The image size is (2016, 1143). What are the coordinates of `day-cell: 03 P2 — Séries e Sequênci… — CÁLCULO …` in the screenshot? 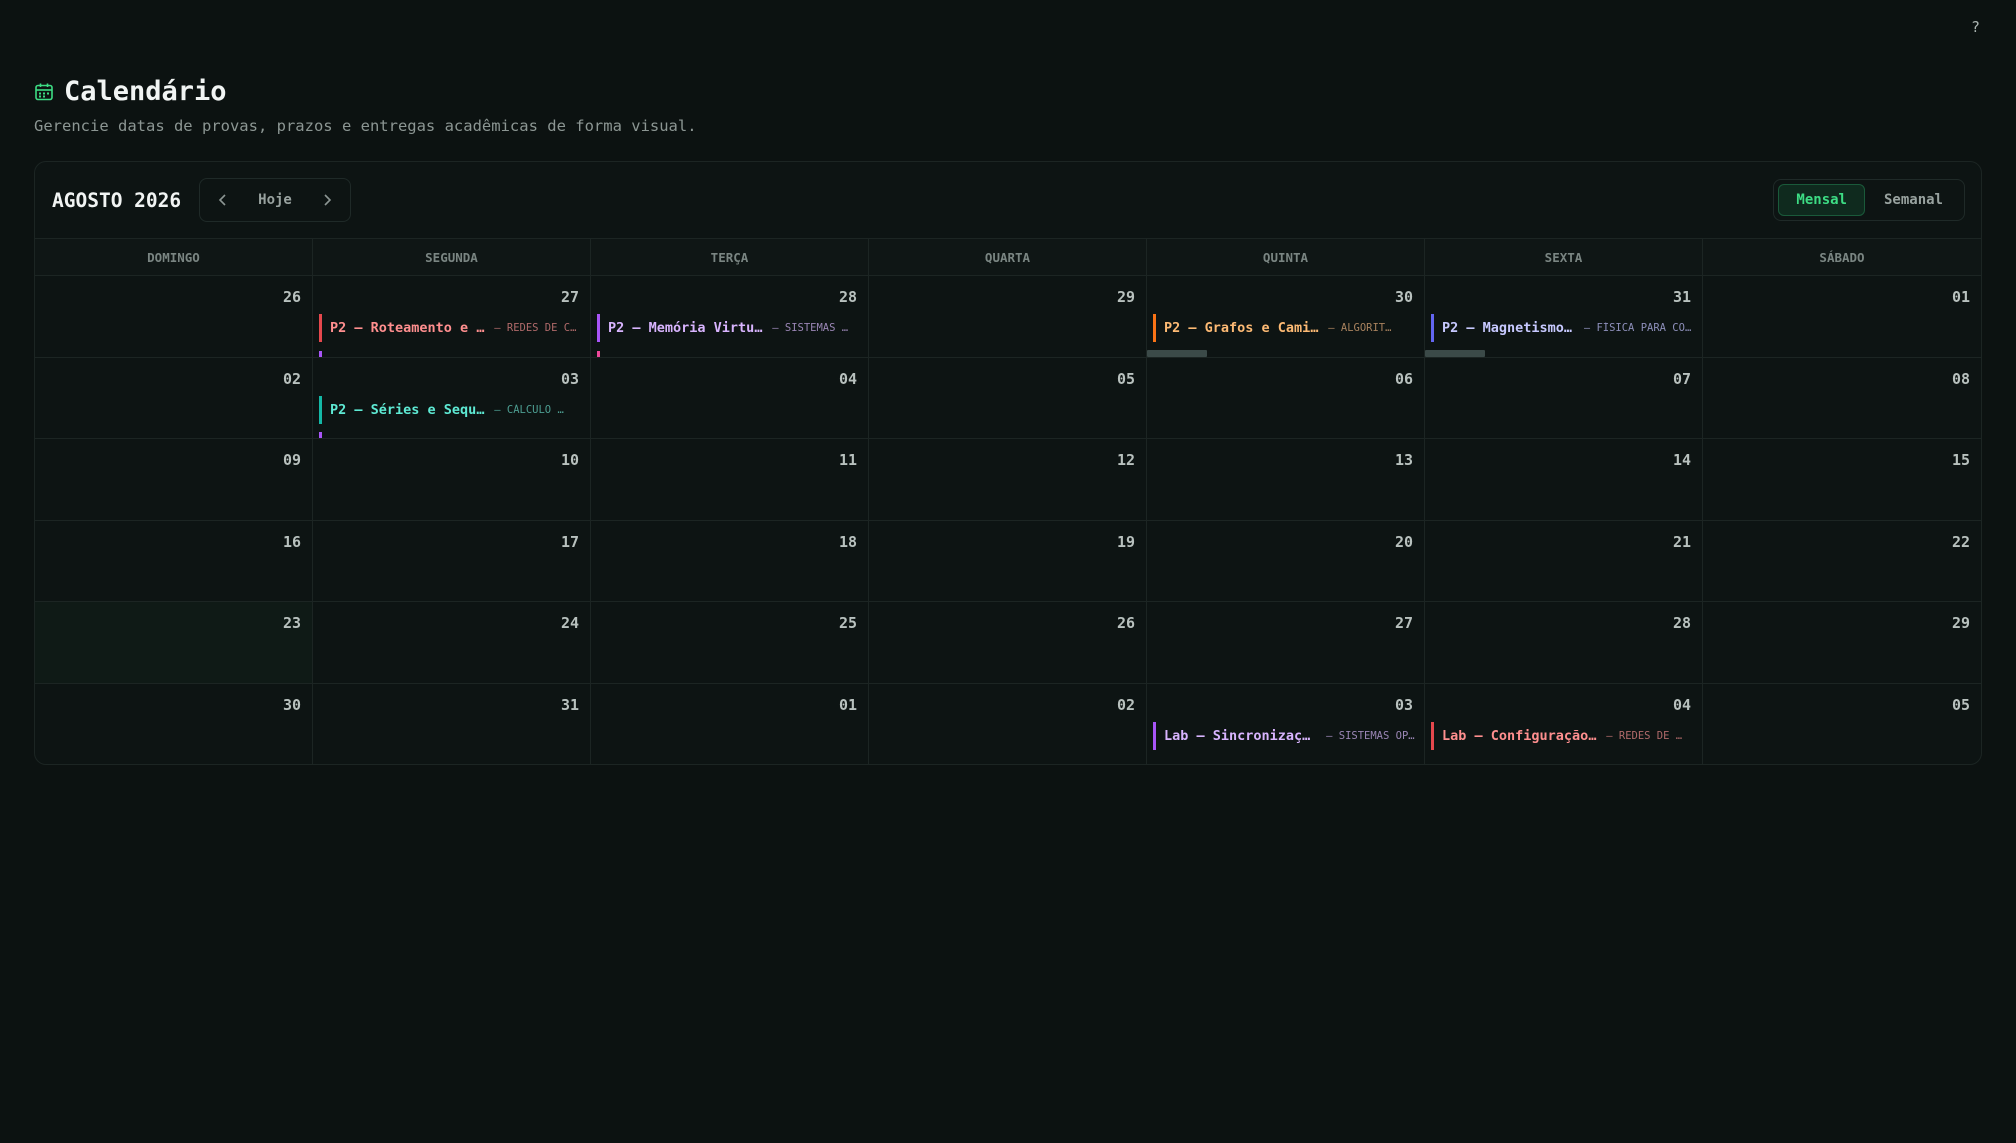 It's located at (452, 398).